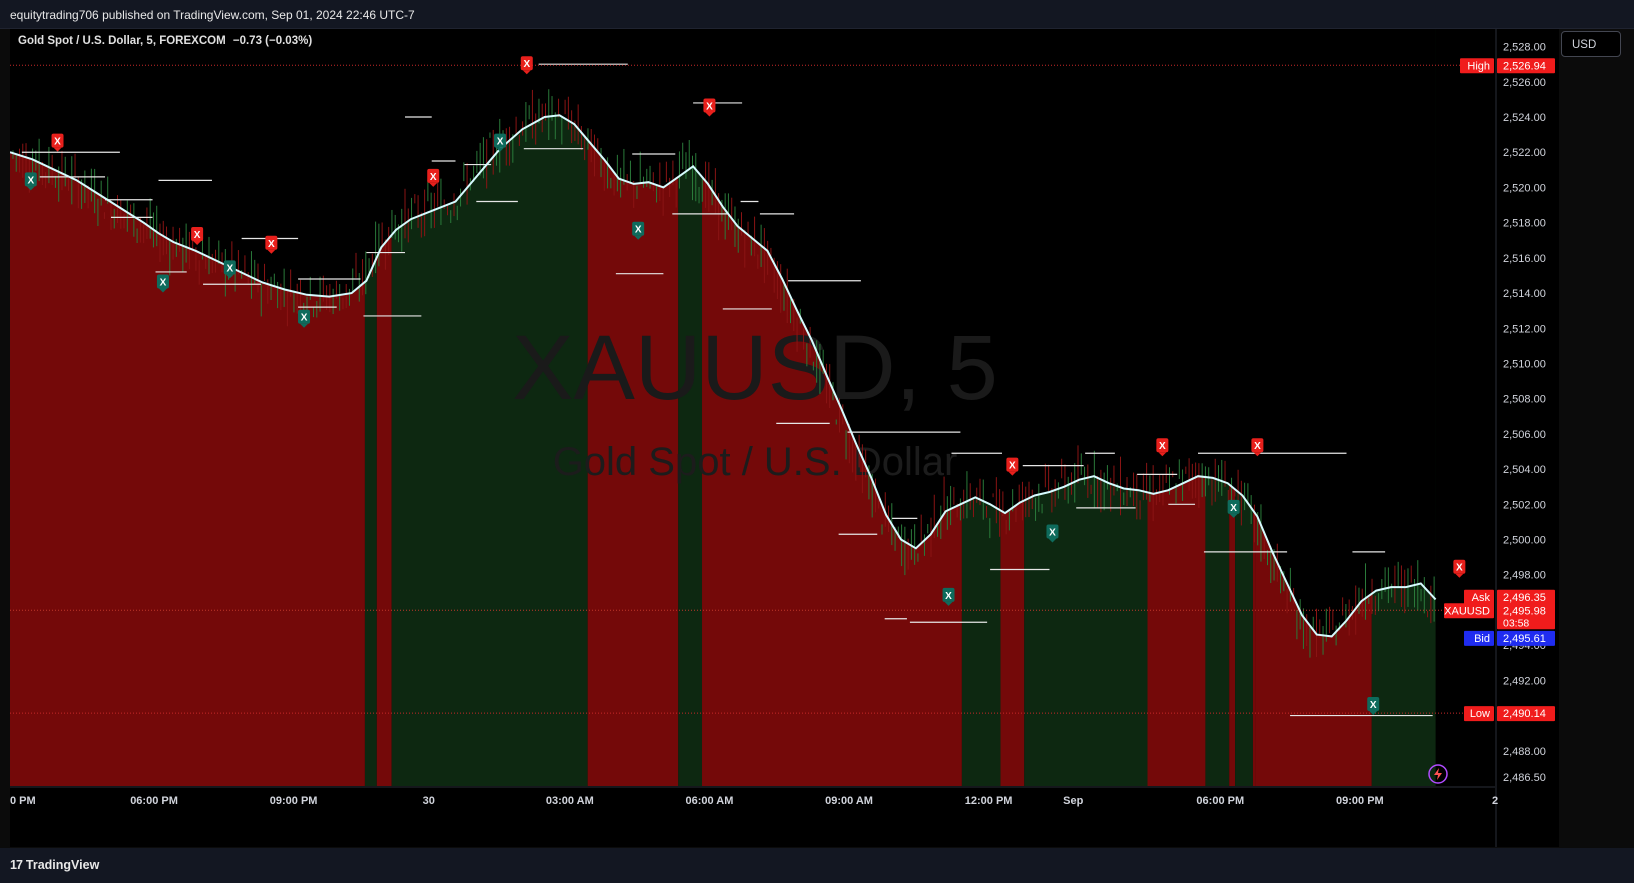 This screenshot has height=883, width=1634. I want to click on y-tick-label: 2,522.00, so click(1524, 153).